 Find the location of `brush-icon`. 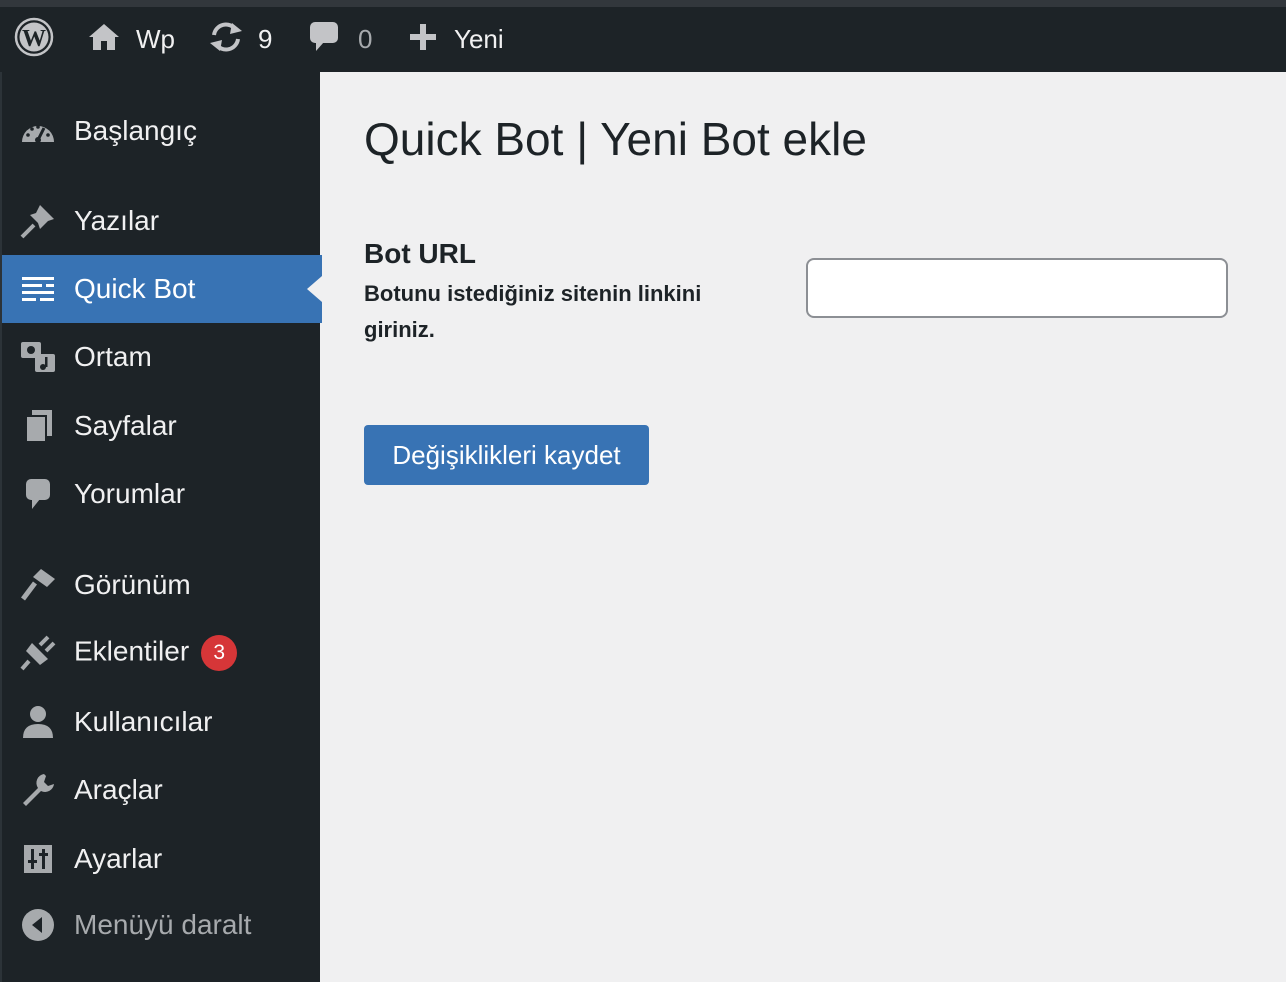

brush-icon is located at coordinates (38, 585).